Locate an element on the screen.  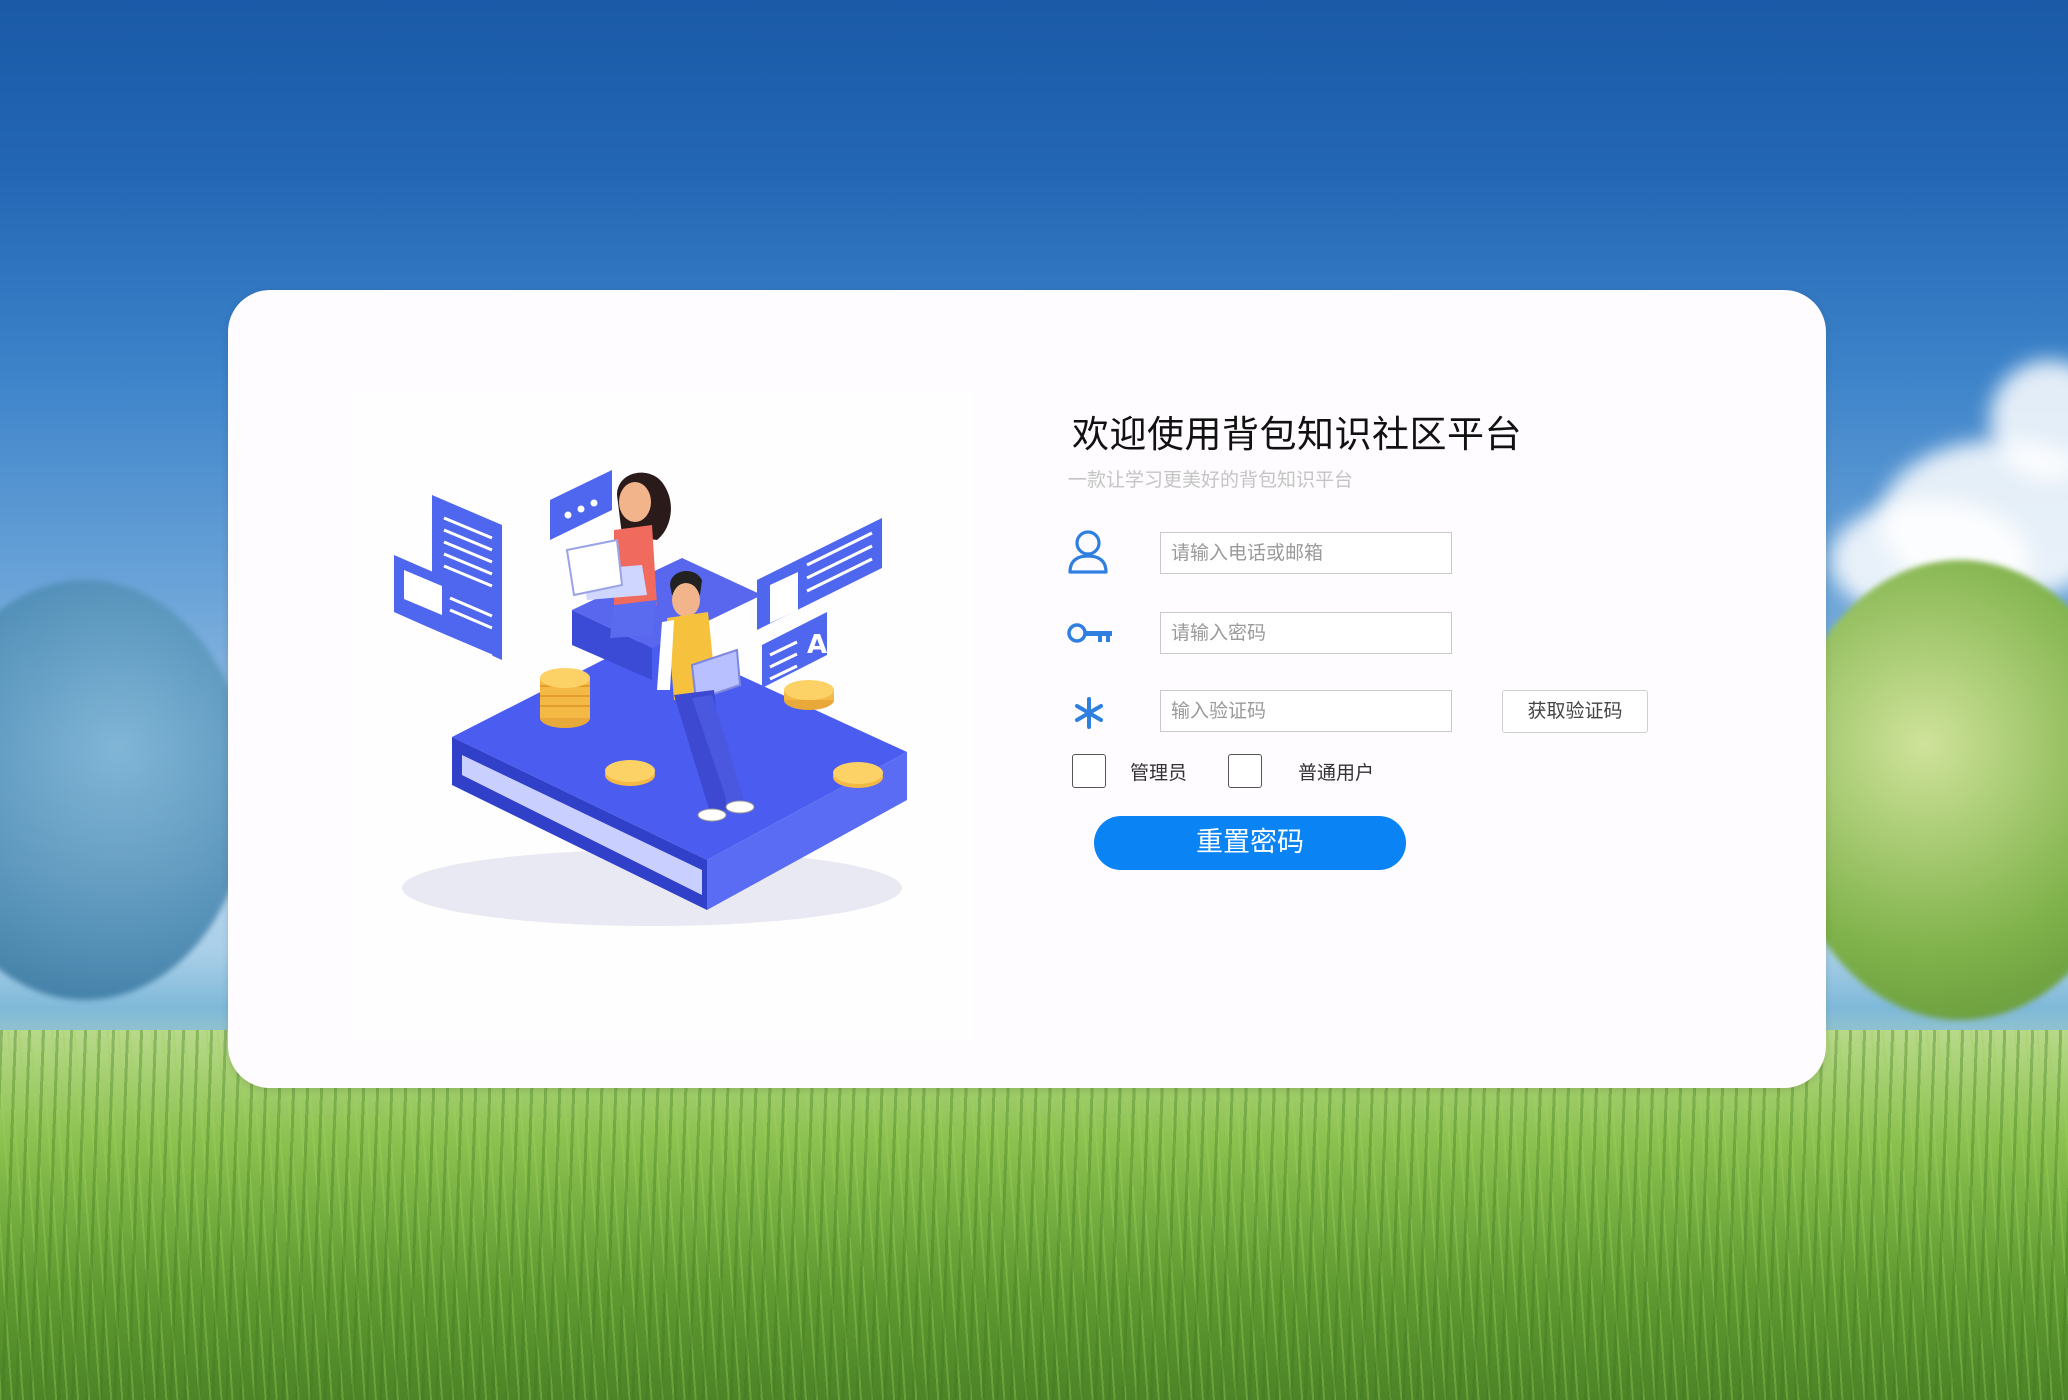
account-input is located at coordinates (1306, 553).